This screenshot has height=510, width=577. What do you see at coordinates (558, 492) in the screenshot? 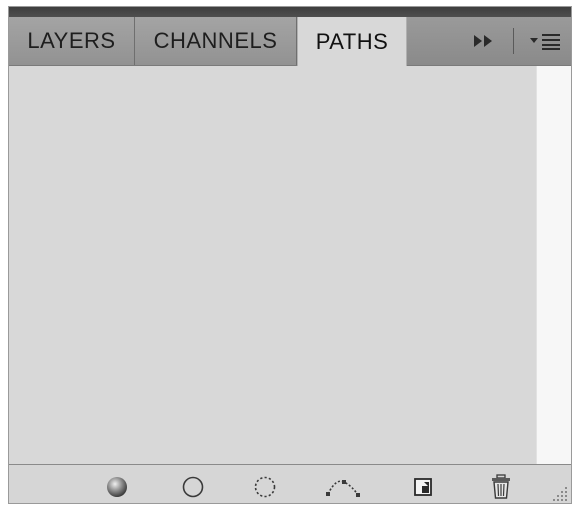
I see `resize-grip-icon` at bounding box center [558, 492].